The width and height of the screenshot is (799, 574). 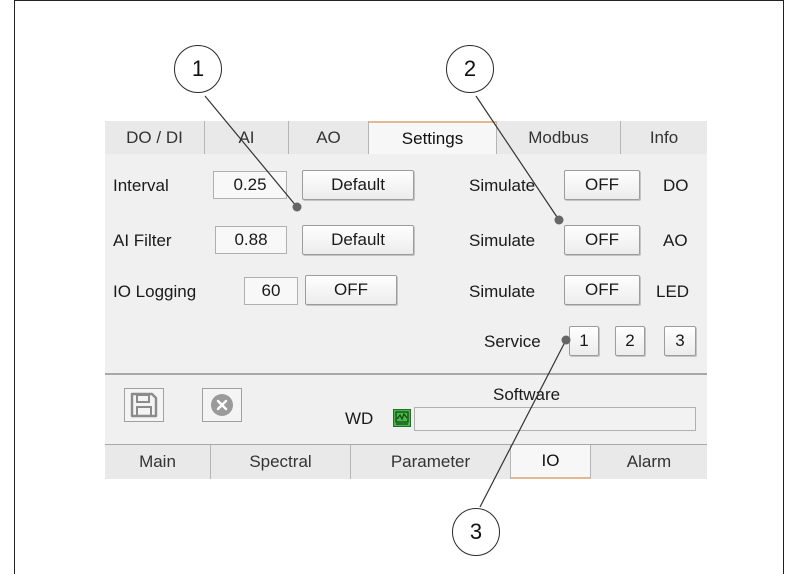 What do you see at coordinates (630, 341) in the screenshot?
I see `service-2-button: 2` at bounding box center [630, 341].